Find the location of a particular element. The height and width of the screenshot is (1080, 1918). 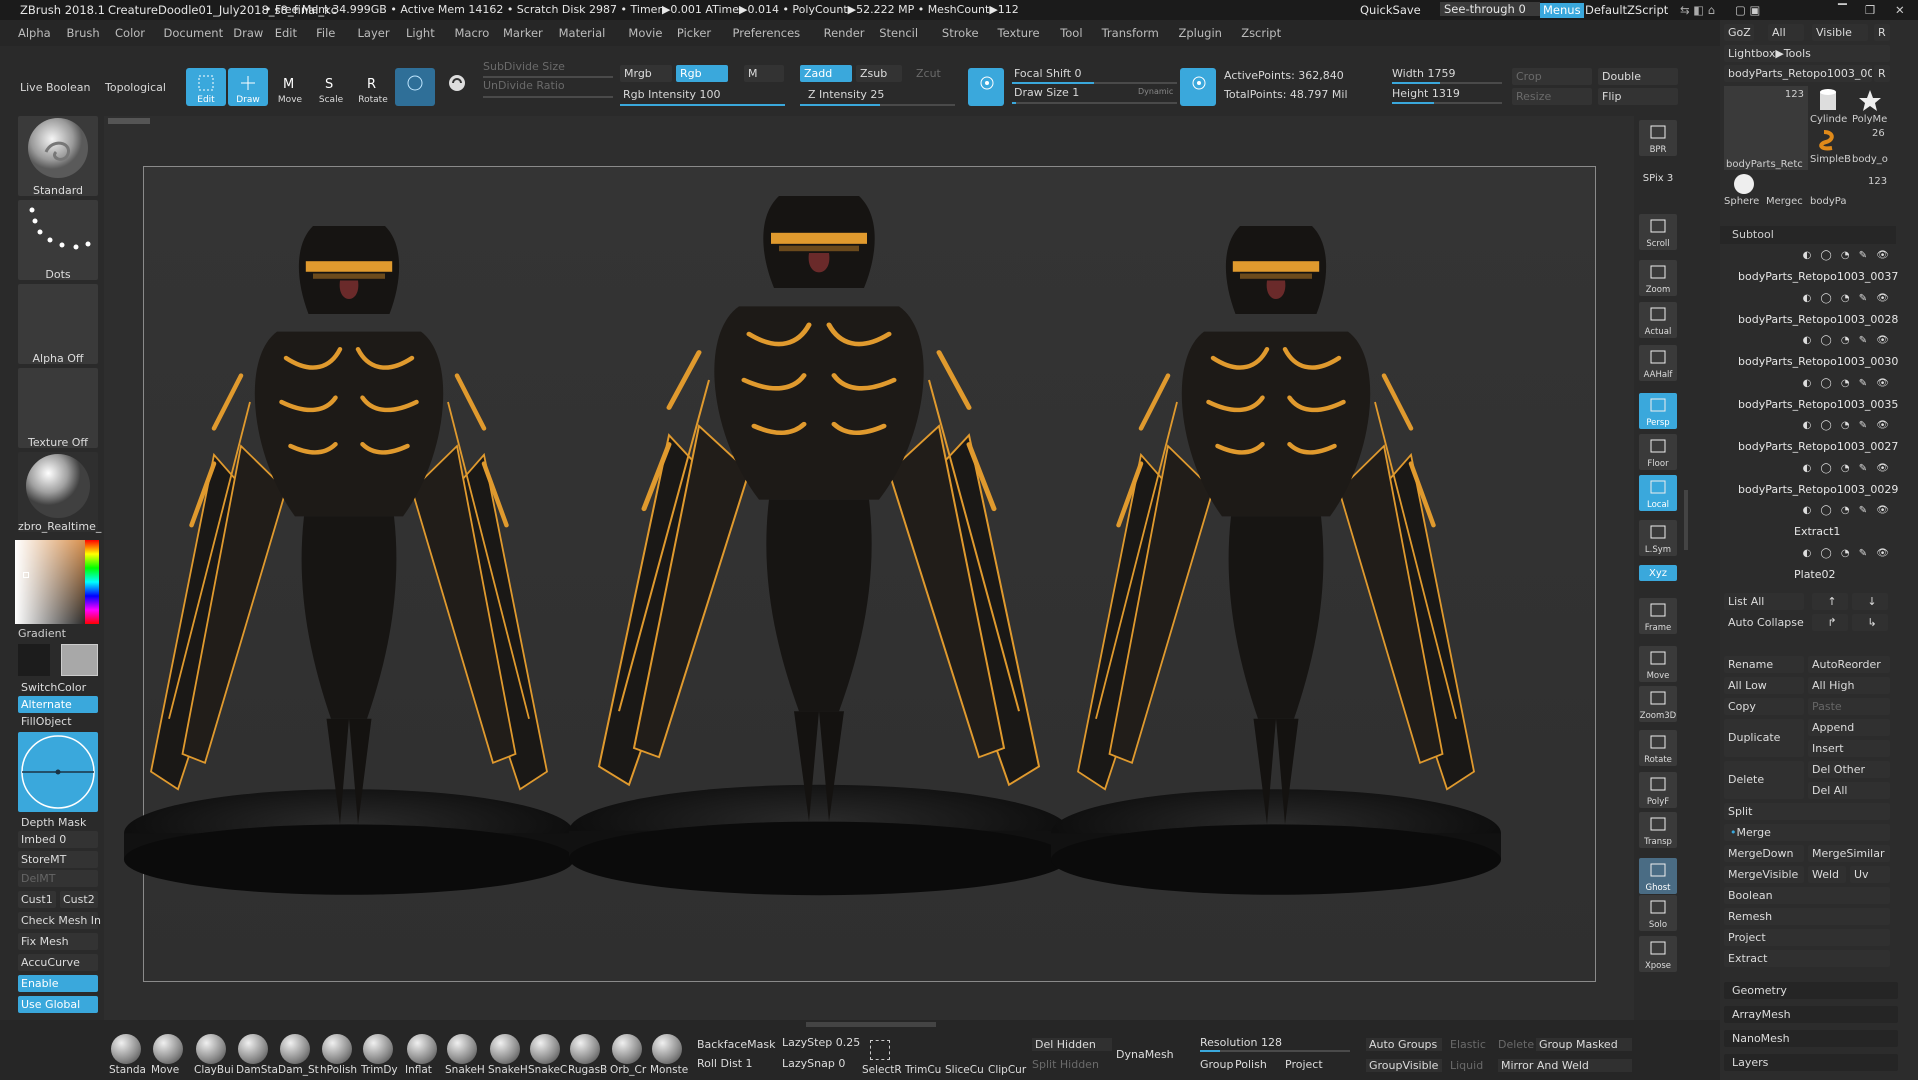

menu-stencil: Stencil is located at coordinates (898, 33).